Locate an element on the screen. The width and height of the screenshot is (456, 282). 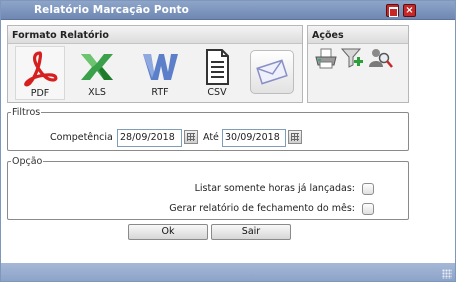
add-filter-button is located at coordinates (352, 60).